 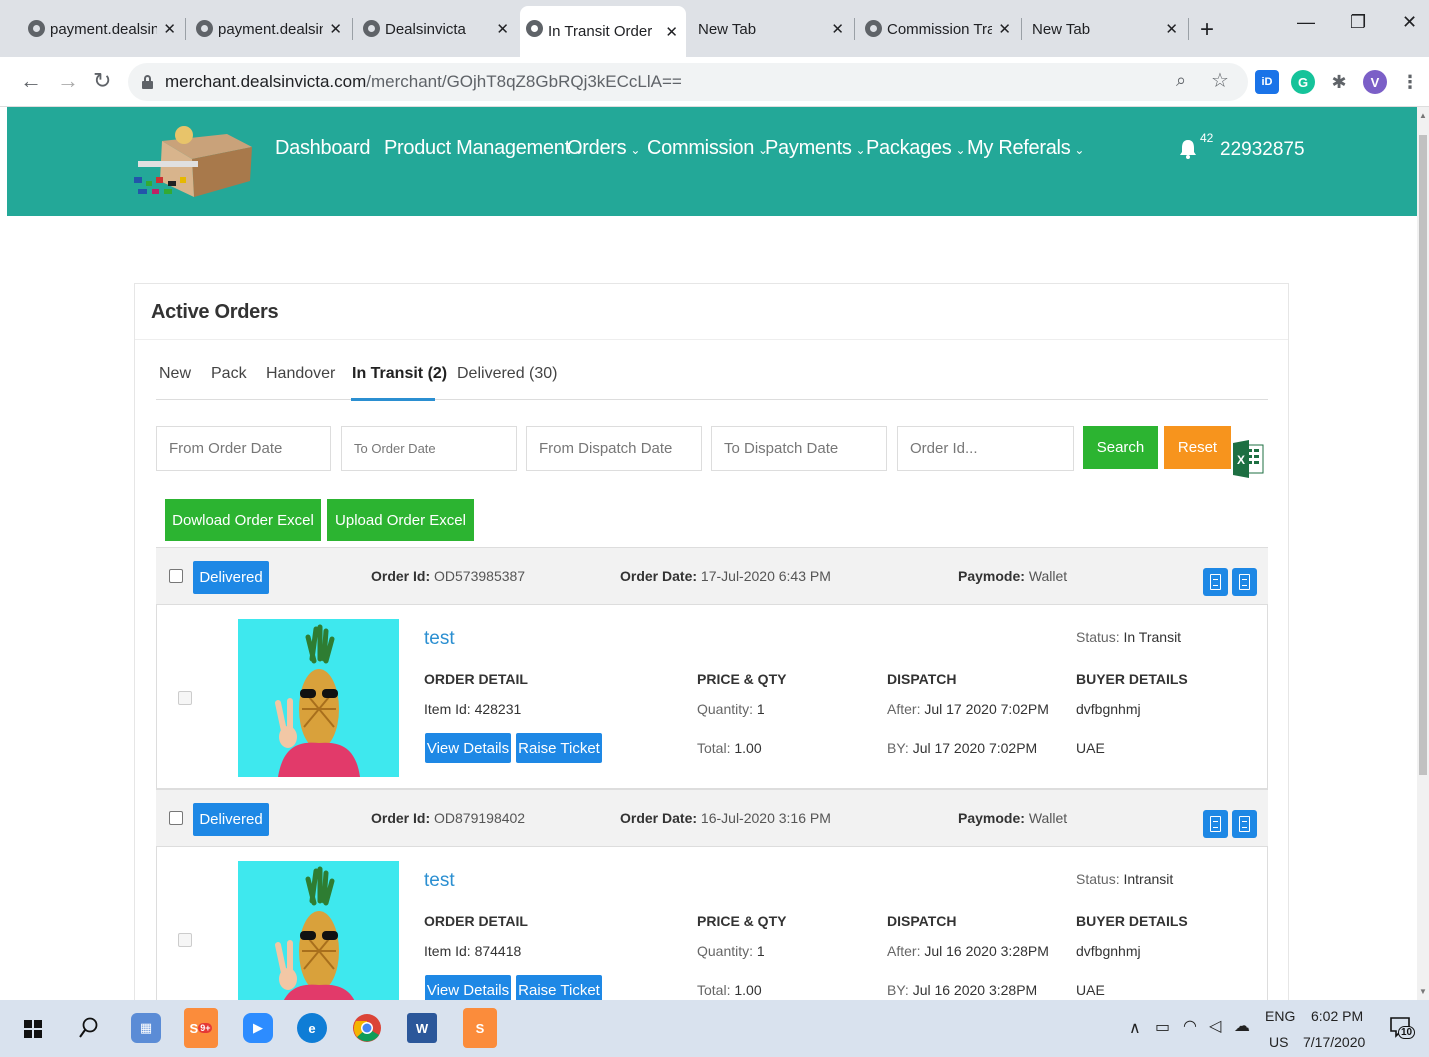 I want to click on nav-orders: Orders ⌄, so click(x=603, y=148).